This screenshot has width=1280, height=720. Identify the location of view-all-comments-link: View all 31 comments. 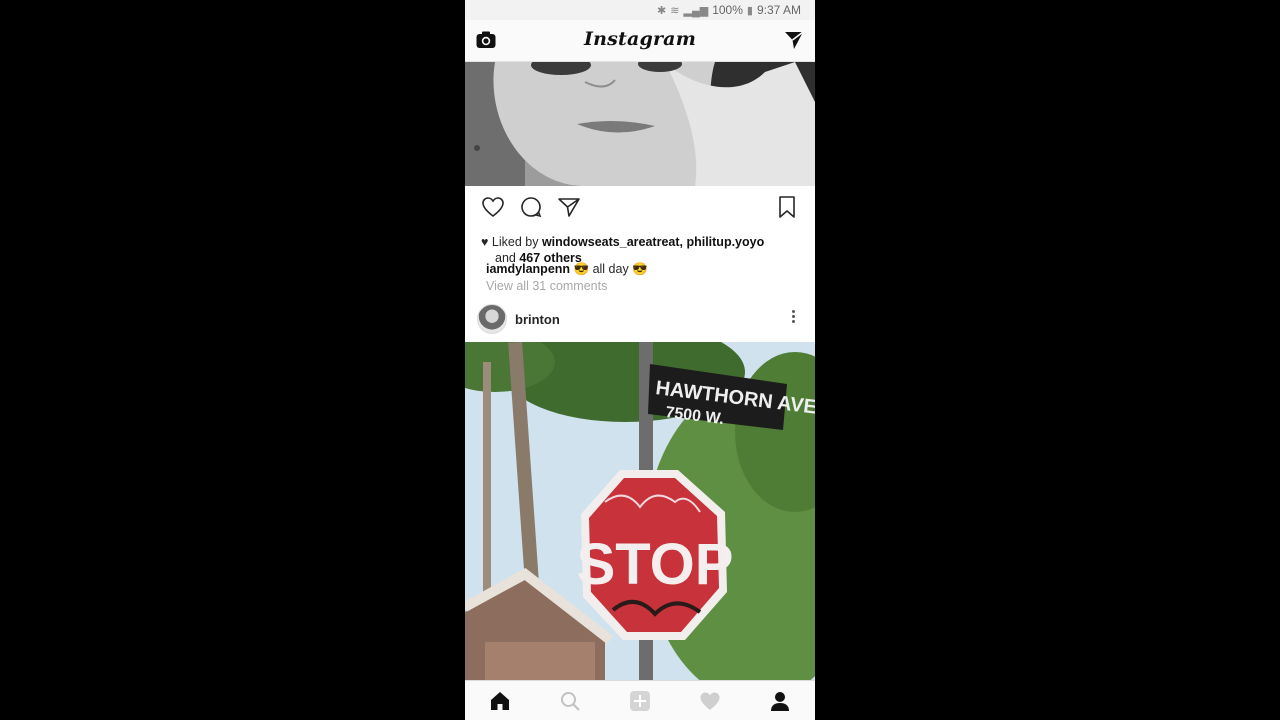
(546, 286).